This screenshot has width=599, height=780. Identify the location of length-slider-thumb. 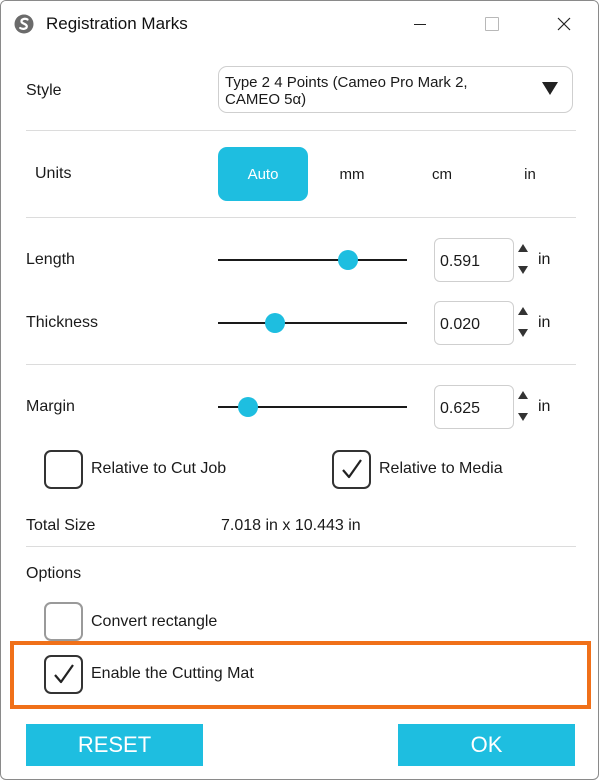
(348, 260).